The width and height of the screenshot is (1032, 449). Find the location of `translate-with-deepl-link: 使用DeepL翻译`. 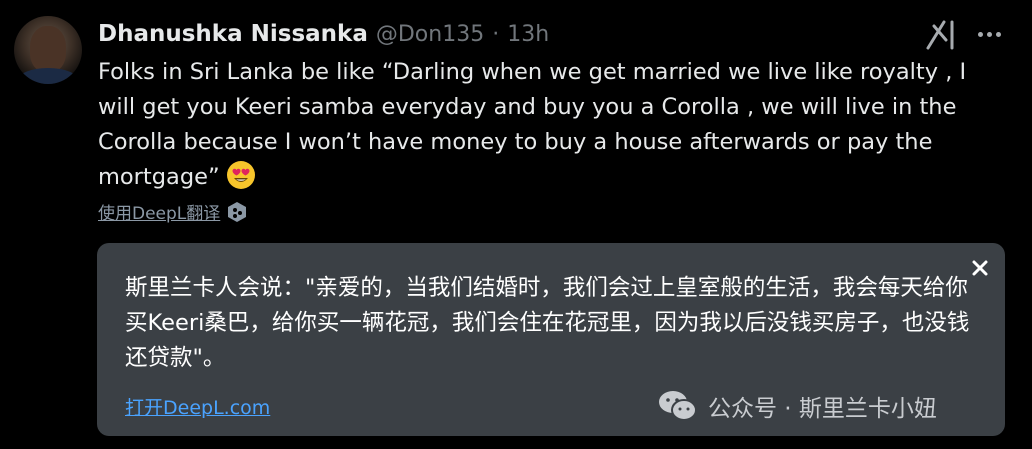

translate-with-deepl-link: 使用DeepL翻译 is located at coordinates (173, 211).